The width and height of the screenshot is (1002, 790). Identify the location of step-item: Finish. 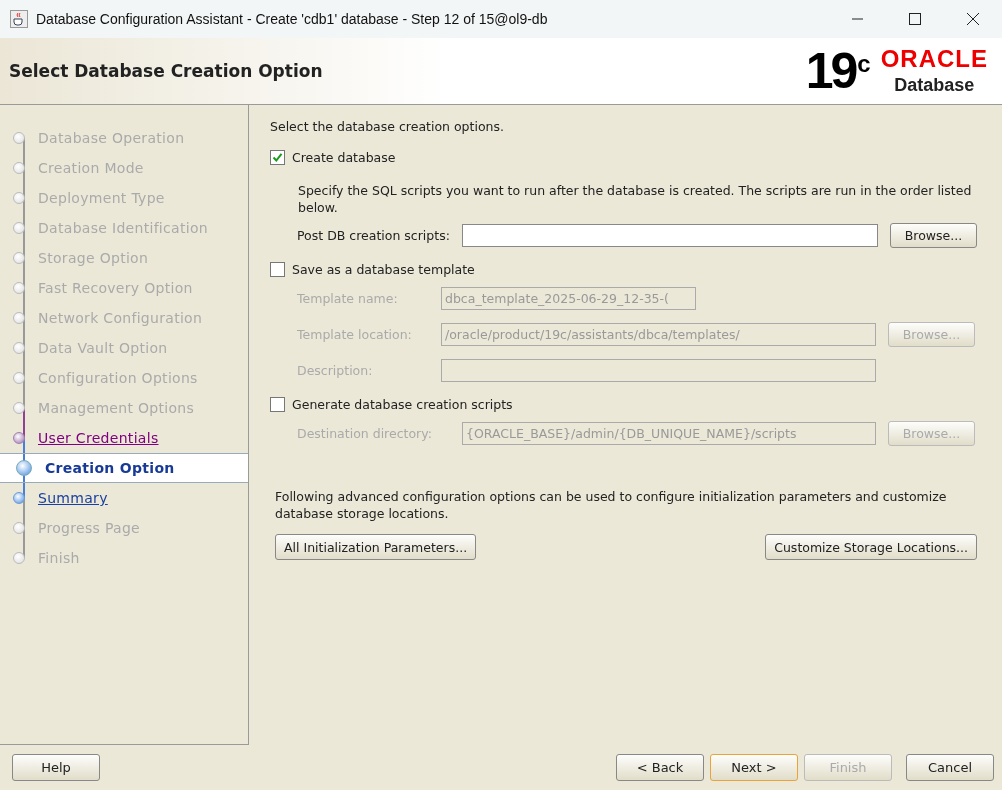
(124, 558).